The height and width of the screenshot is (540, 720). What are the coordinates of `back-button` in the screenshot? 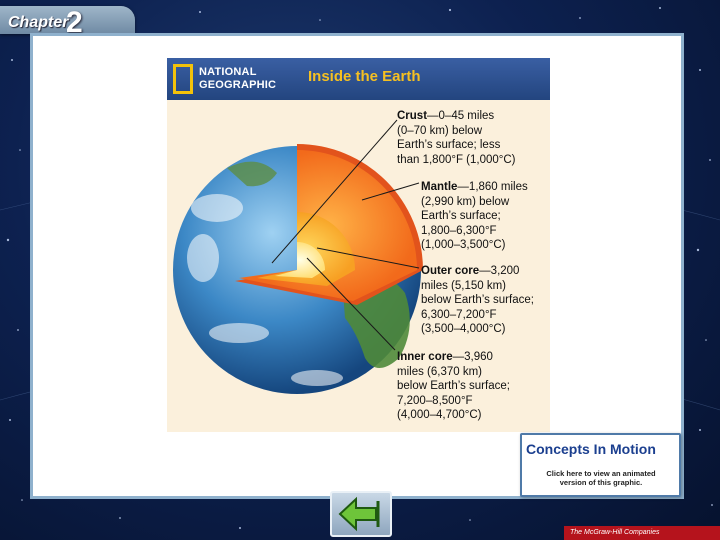 It's located at (361, 514).